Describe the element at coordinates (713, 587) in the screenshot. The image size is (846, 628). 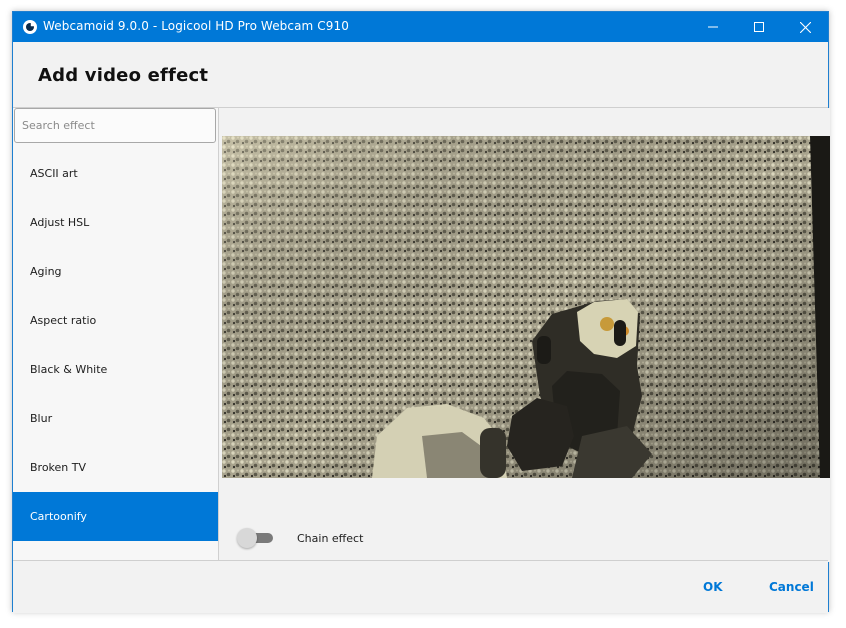
I see `ok-button: OK` at that location.